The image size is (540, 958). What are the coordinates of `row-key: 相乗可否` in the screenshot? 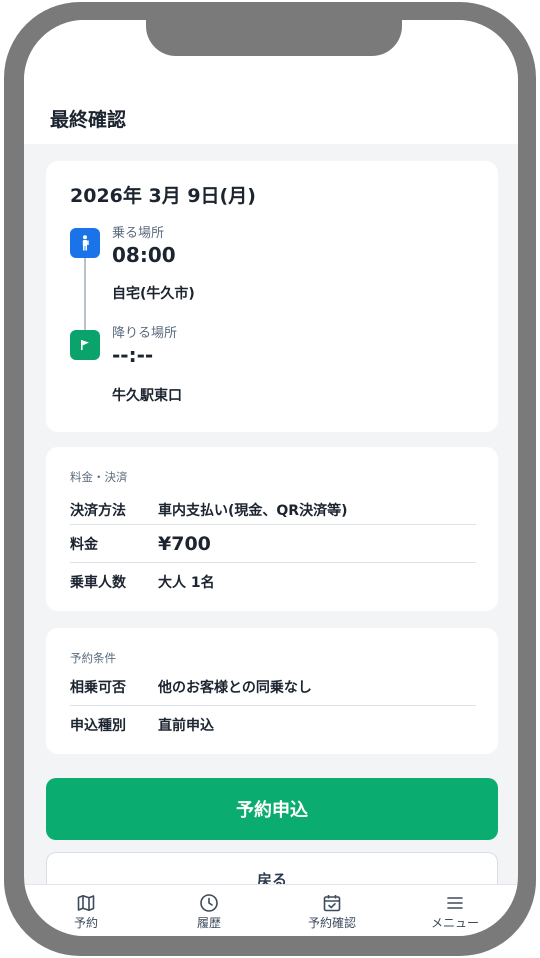 It's located at (98, 687).